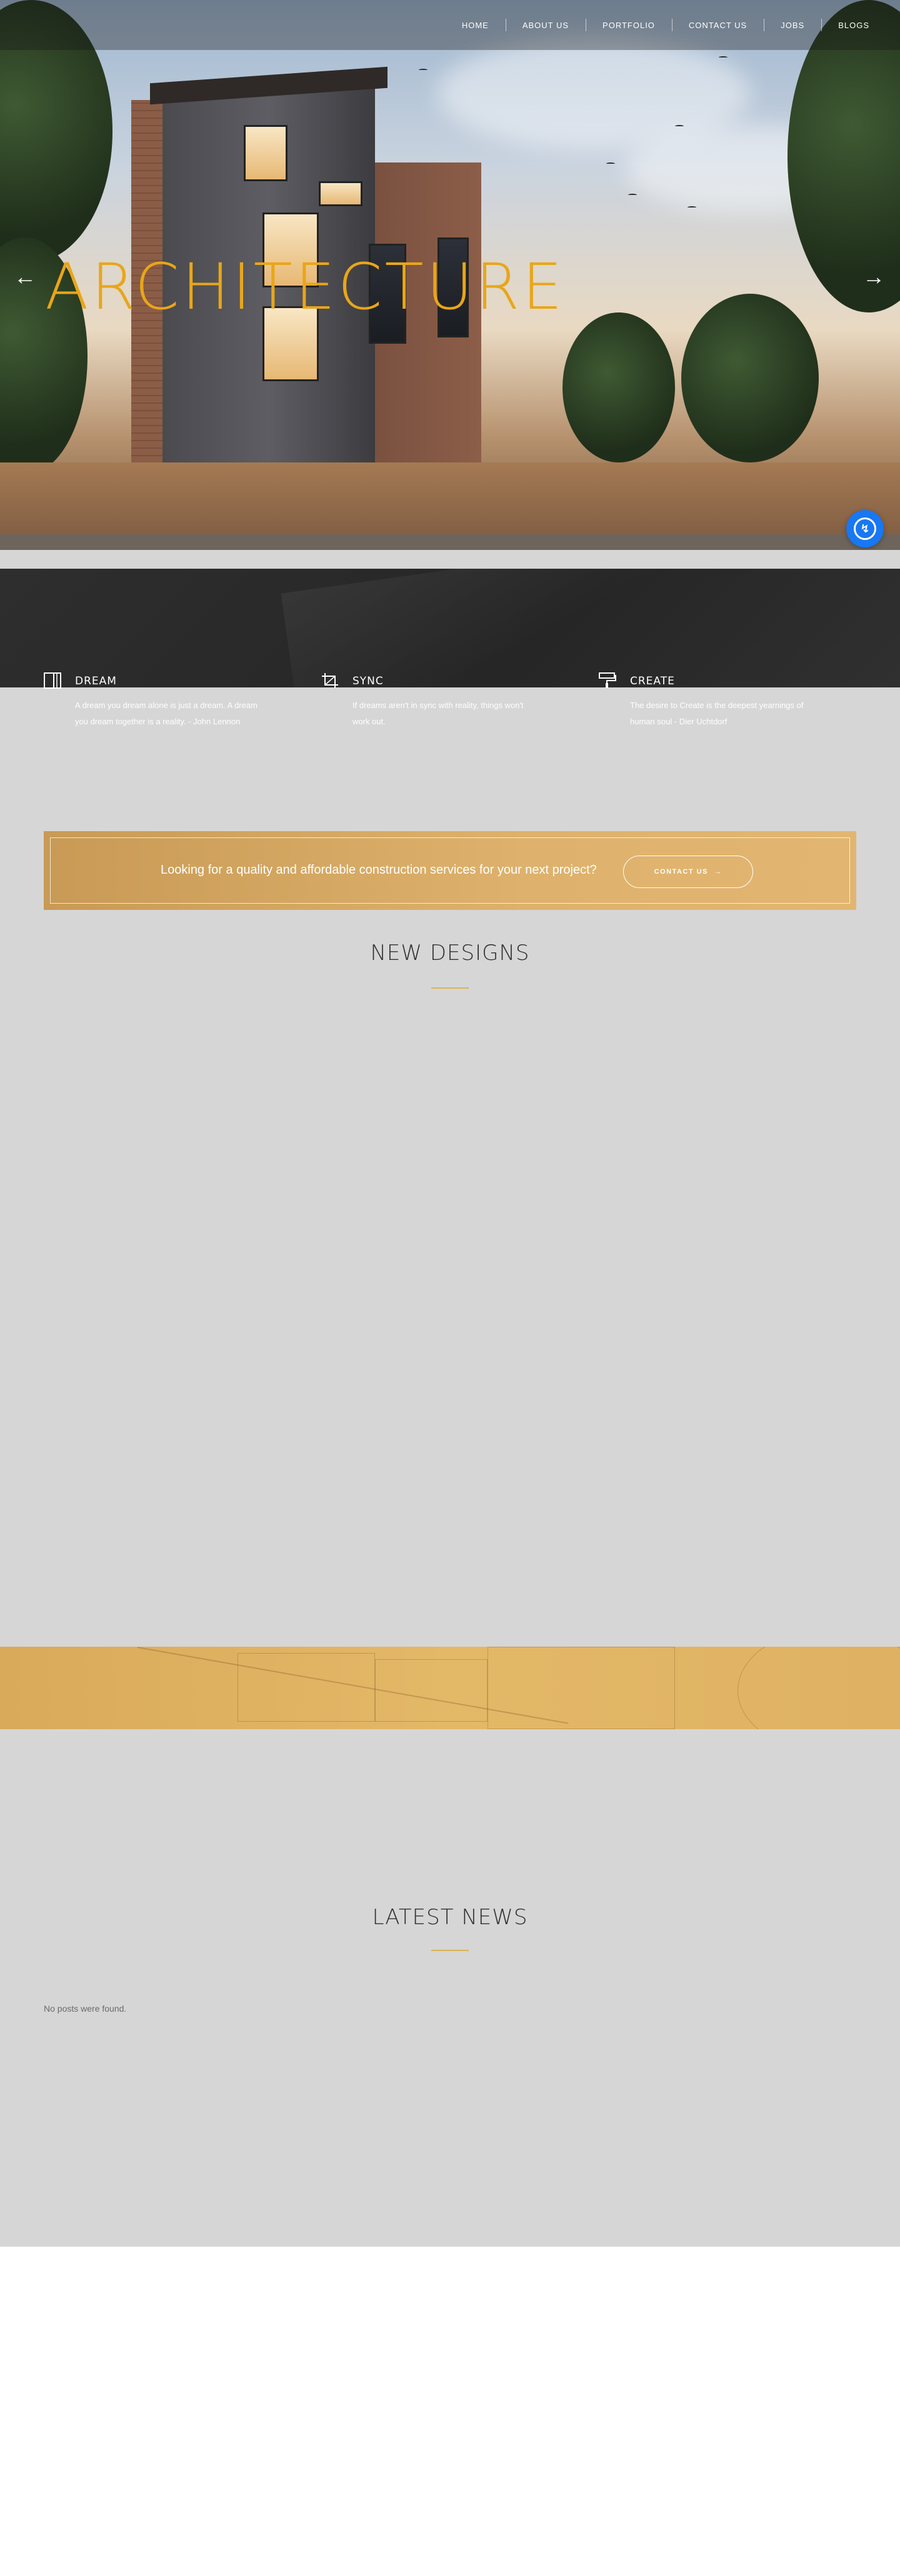  I want to click on feature-title: SYNC, so click(368, 681).